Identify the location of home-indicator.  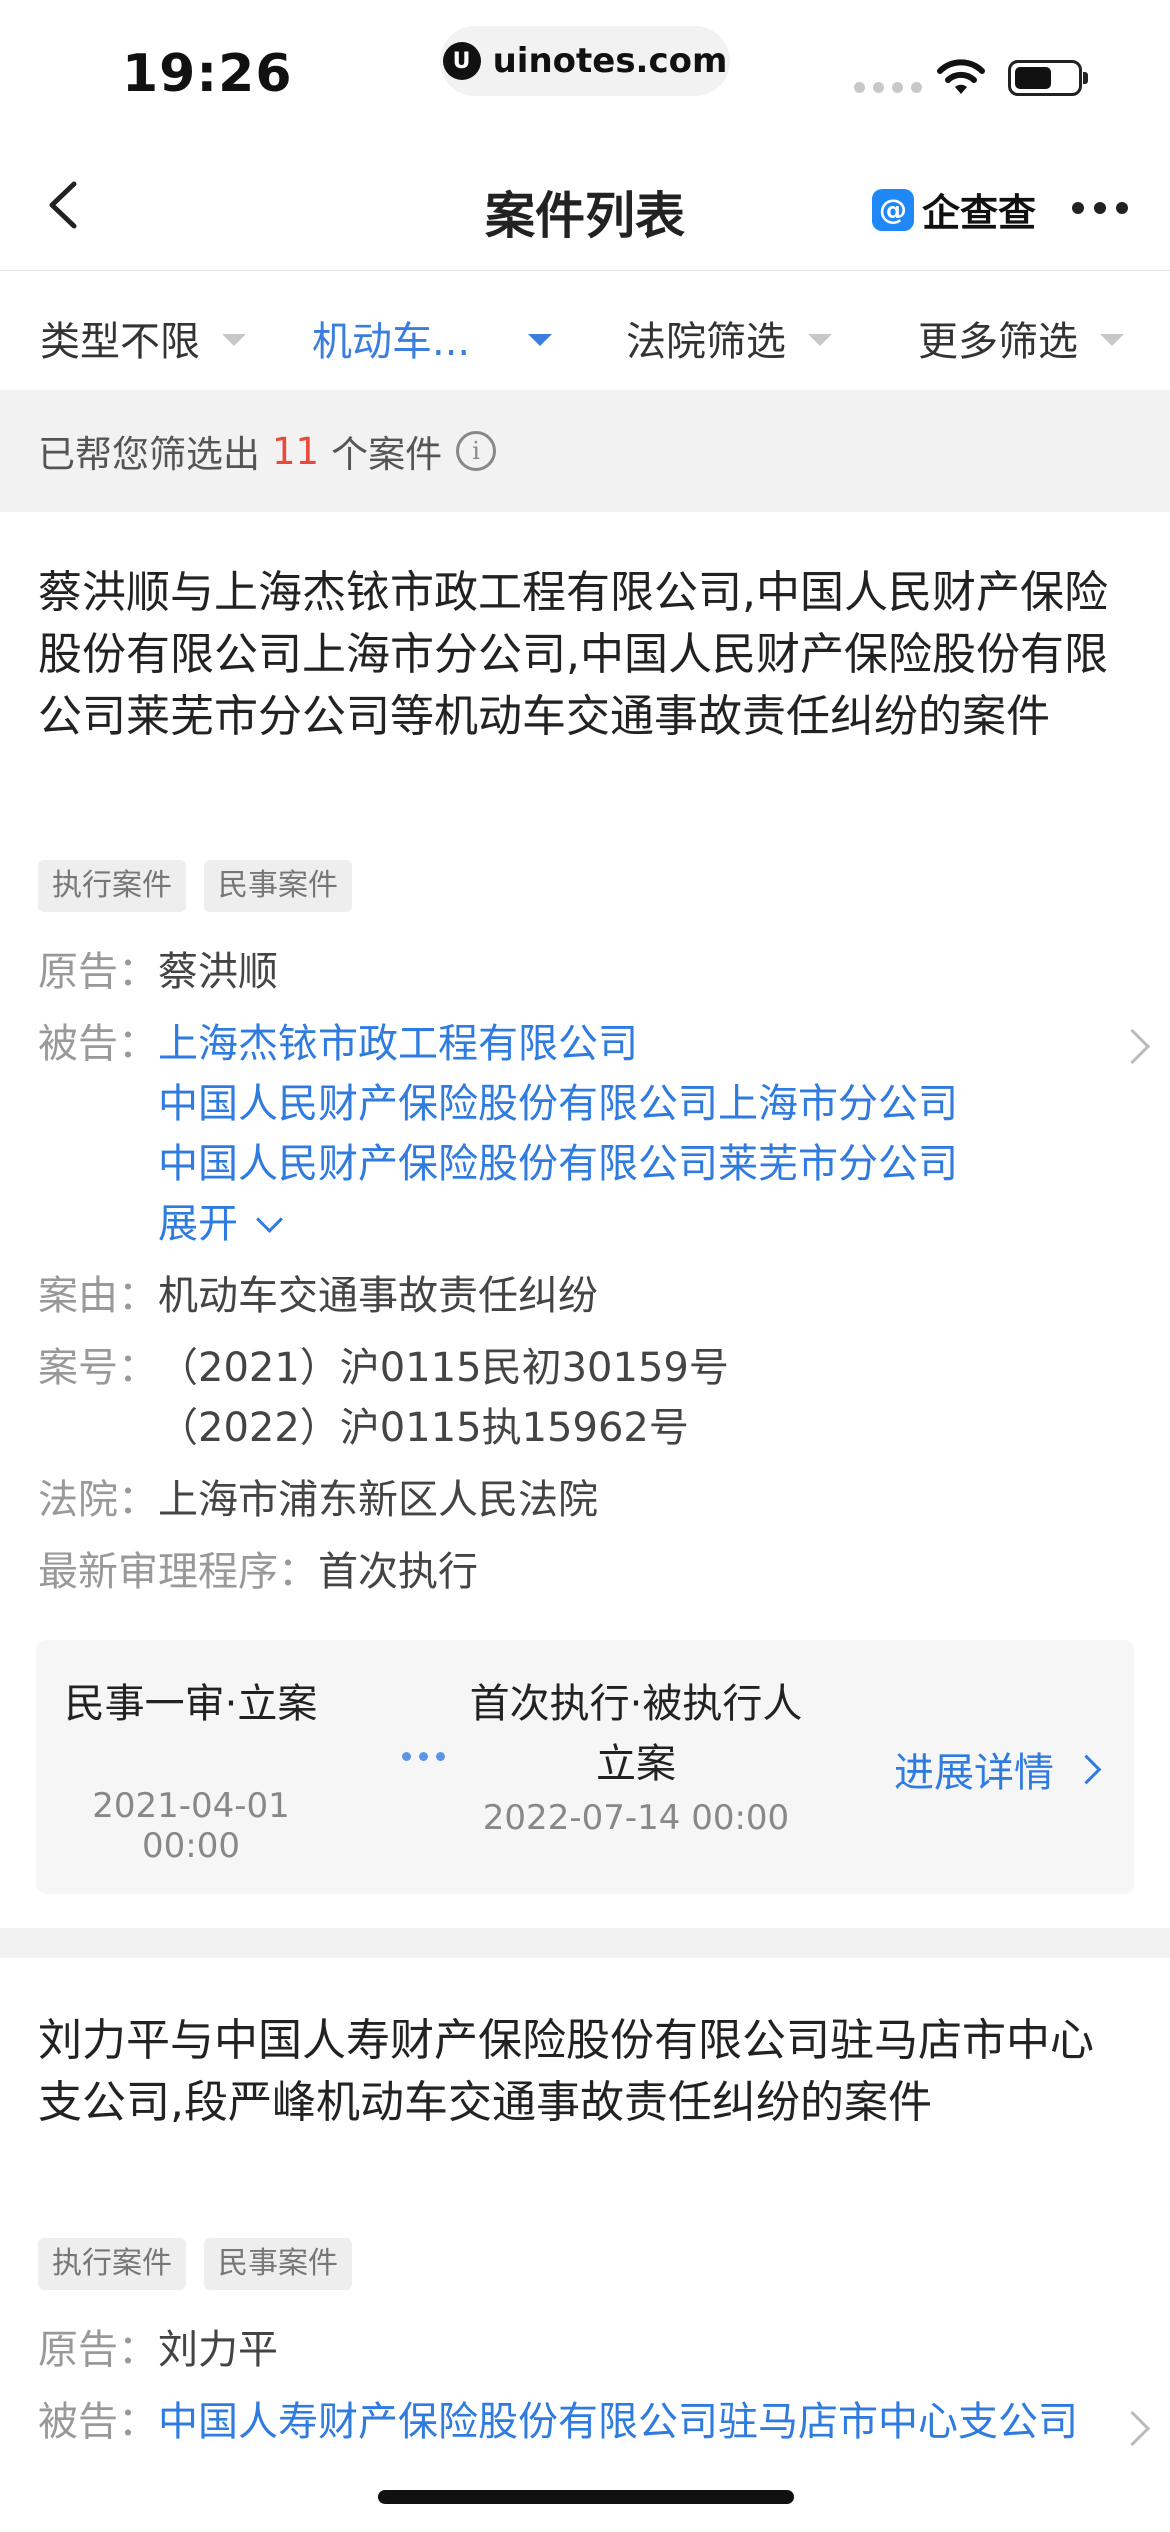
(586, 2497).